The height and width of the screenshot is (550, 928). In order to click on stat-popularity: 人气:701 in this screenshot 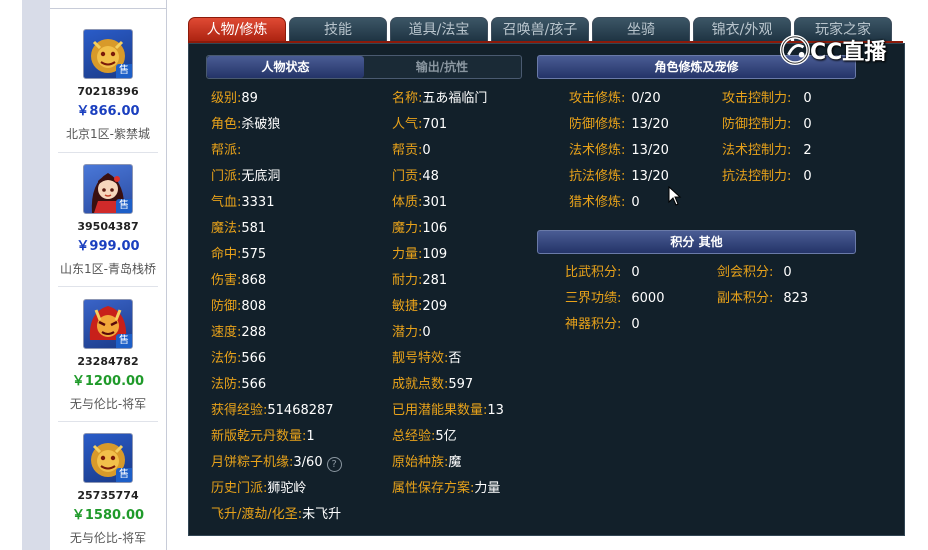, I will do `click(420, 124)`.